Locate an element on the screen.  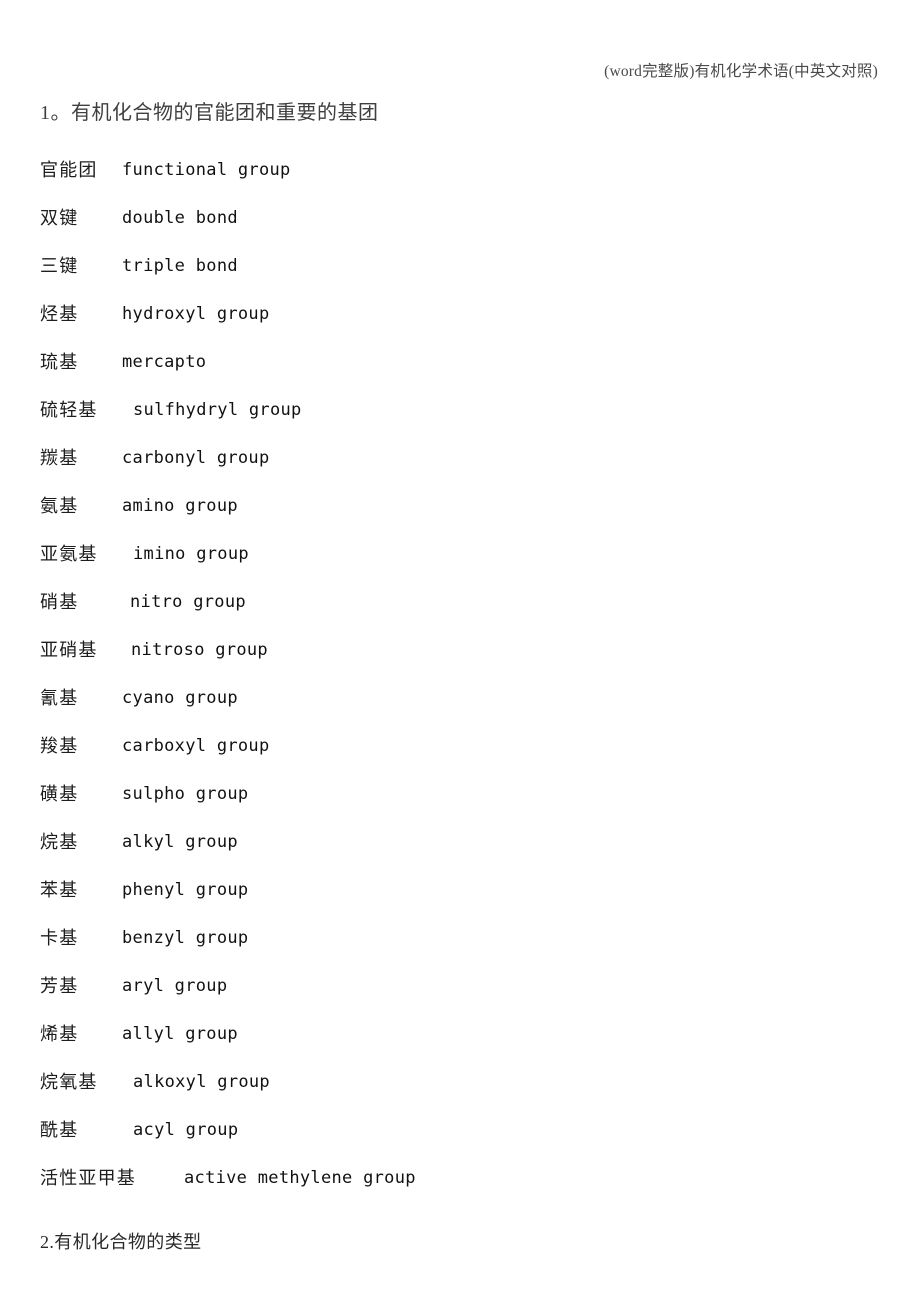
term-english: carbonyl group is located at coordinates (196, 458).